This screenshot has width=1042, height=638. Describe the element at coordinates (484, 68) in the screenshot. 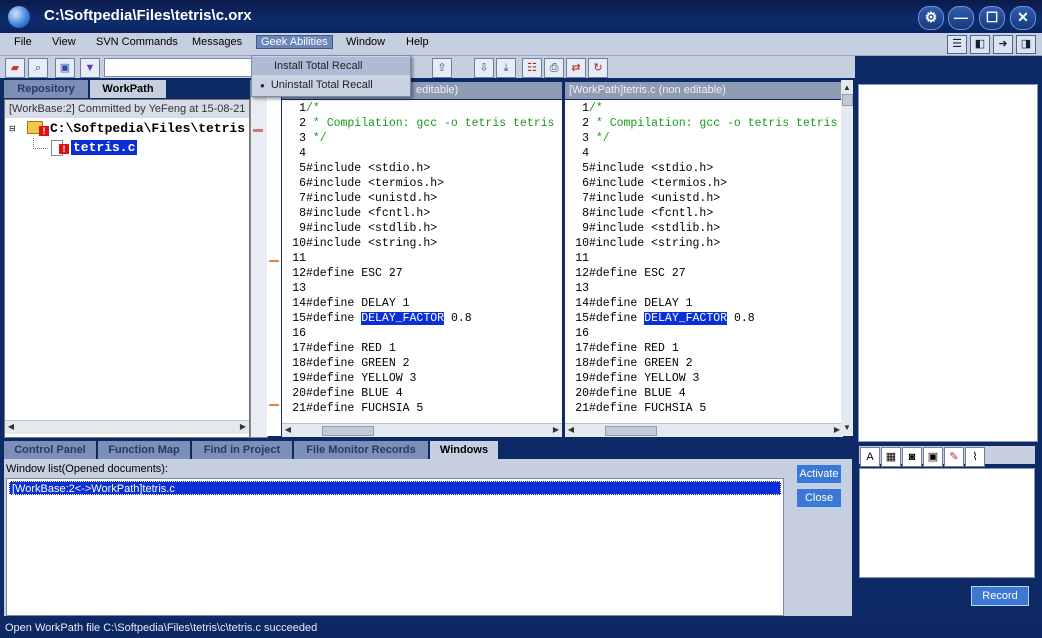

I see `next-diff-icon: ⇩` at that location.